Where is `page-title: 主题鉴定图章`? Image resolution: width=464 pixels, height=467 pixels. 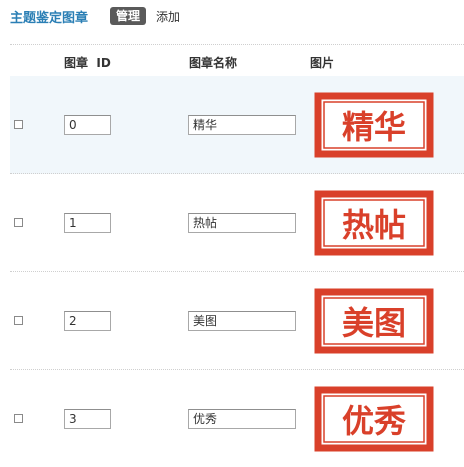
page-title: 主题鉴定图章 is located at coordinates (49, 18).